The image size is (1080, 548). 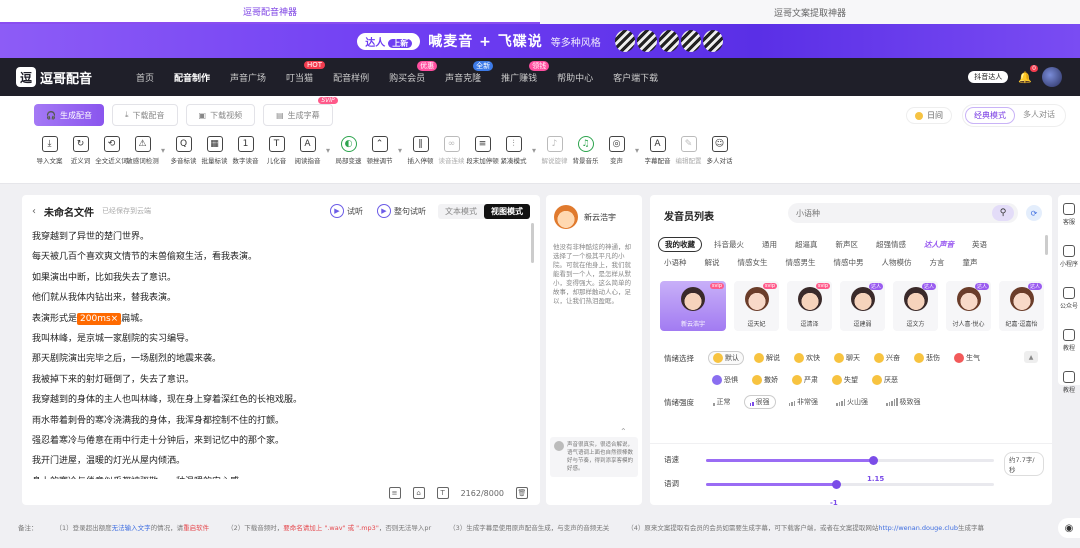 What do you see at coordinates (554, 150) in the screenshot?
I see `tool-19: ♪ 解说旋律` at bounding box center [554, 150].